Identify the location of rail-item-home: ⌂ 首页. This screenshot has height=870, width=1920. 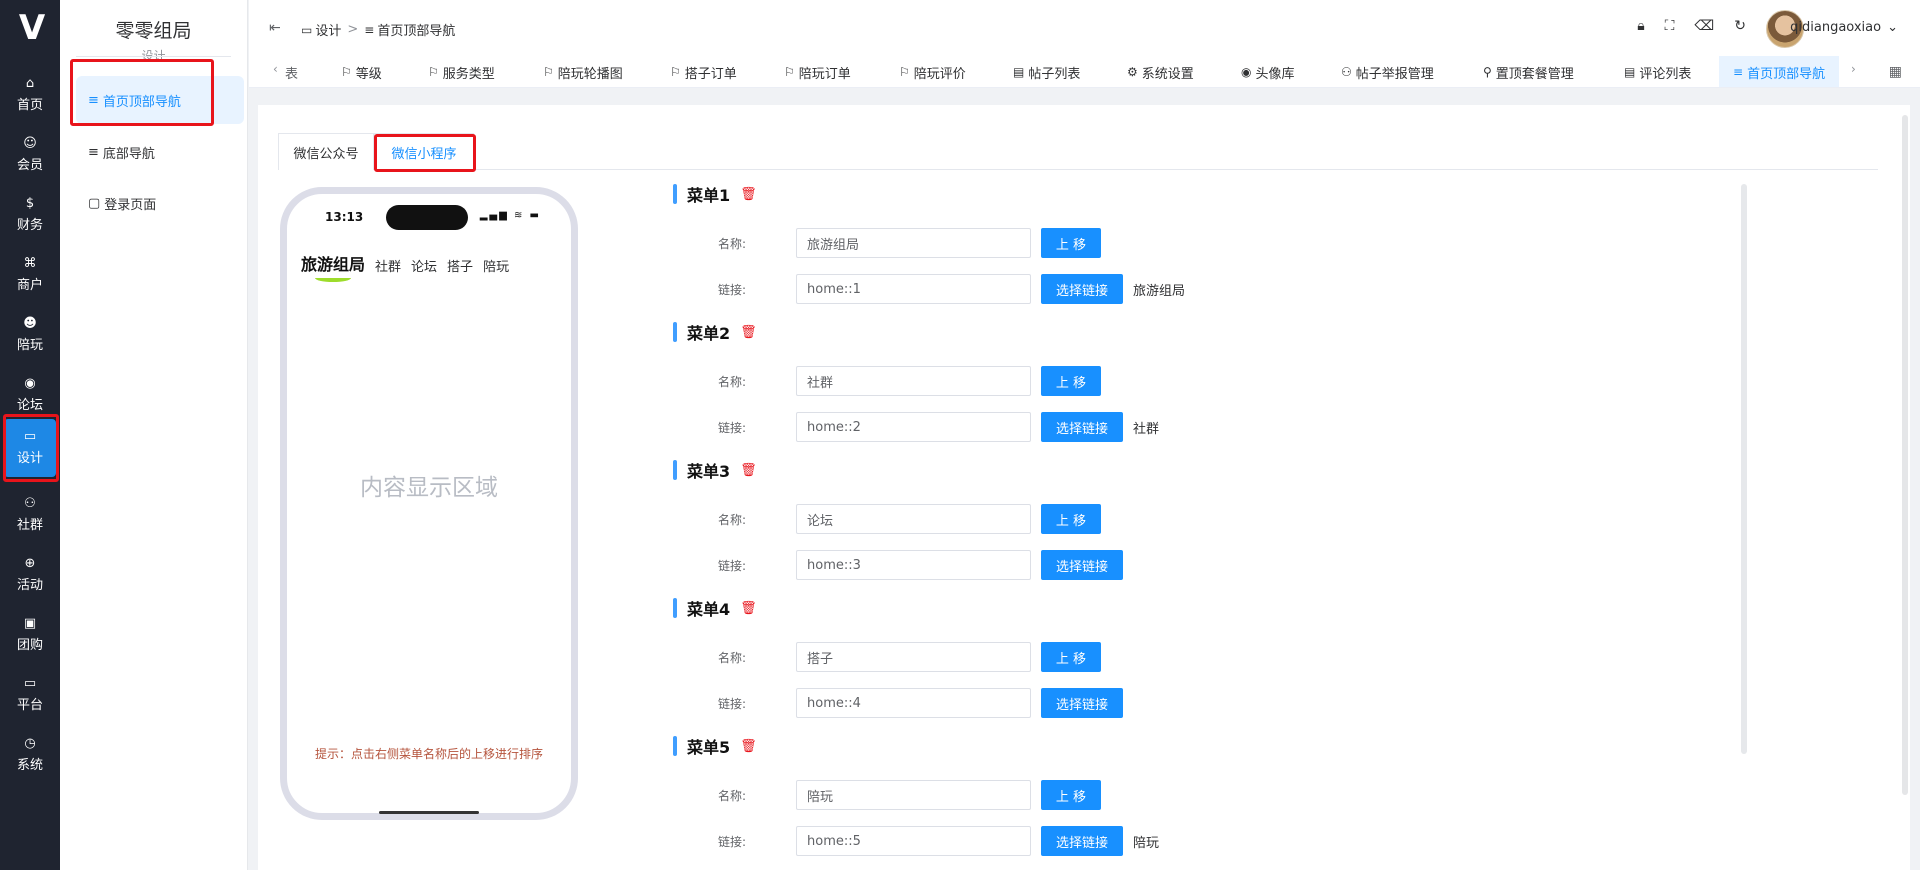
(30, 95).